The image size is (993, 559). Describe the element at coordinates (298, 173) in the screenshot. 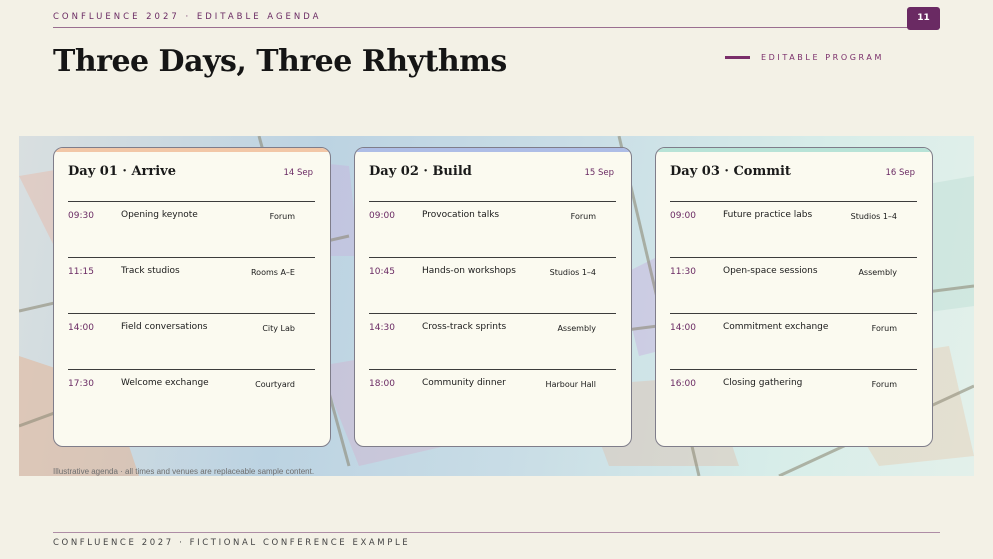

I see `day-date: 14 Sep` at that location.